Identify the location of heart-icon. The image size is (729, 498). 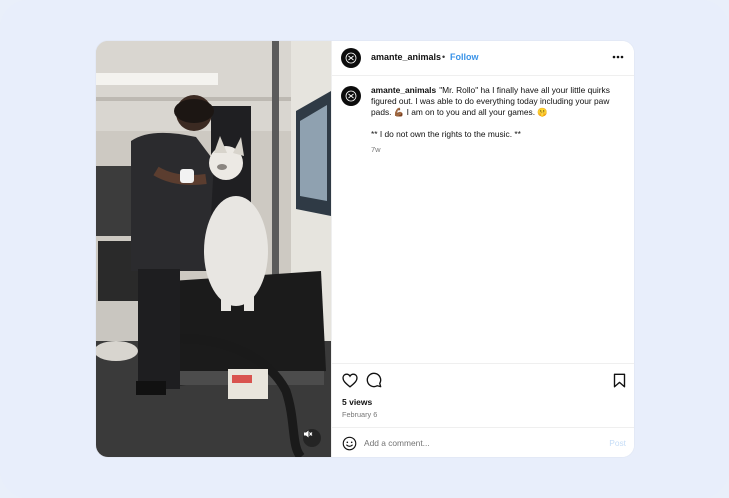
(350, 380).